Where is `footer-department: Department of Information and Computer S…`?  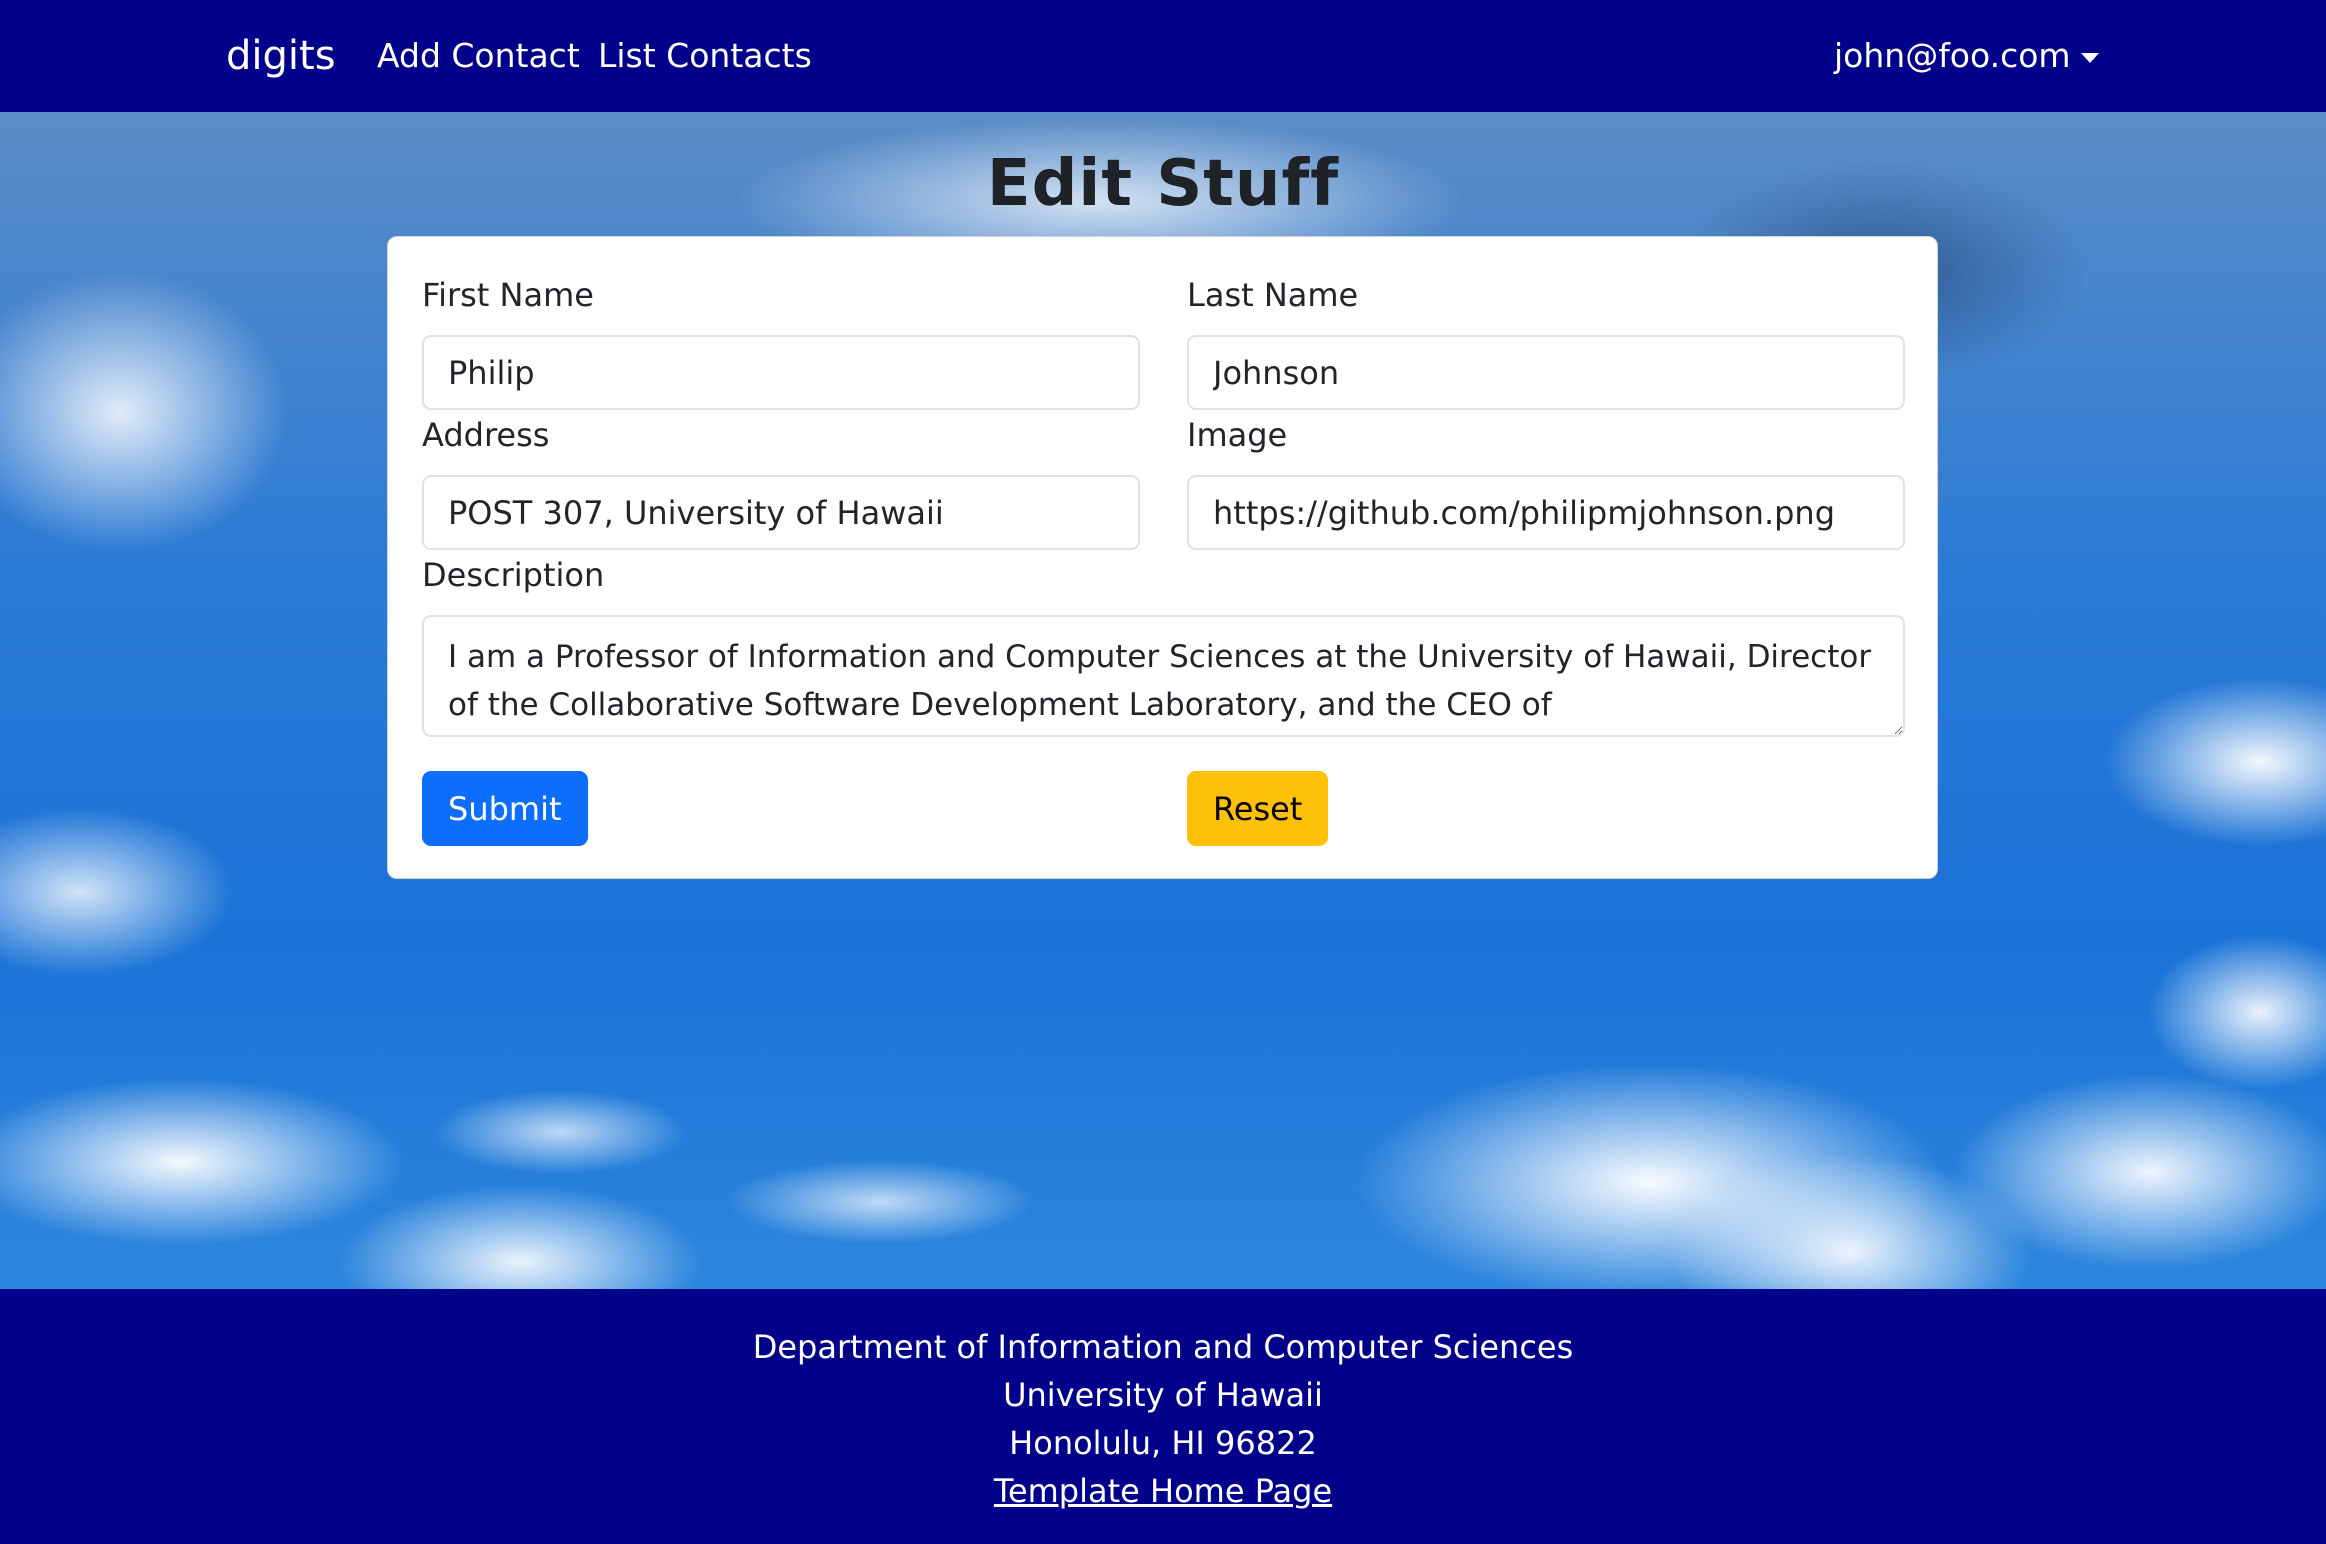 footer-department: Department of Information and Computer S… is located at coordinates (1163, 1347).